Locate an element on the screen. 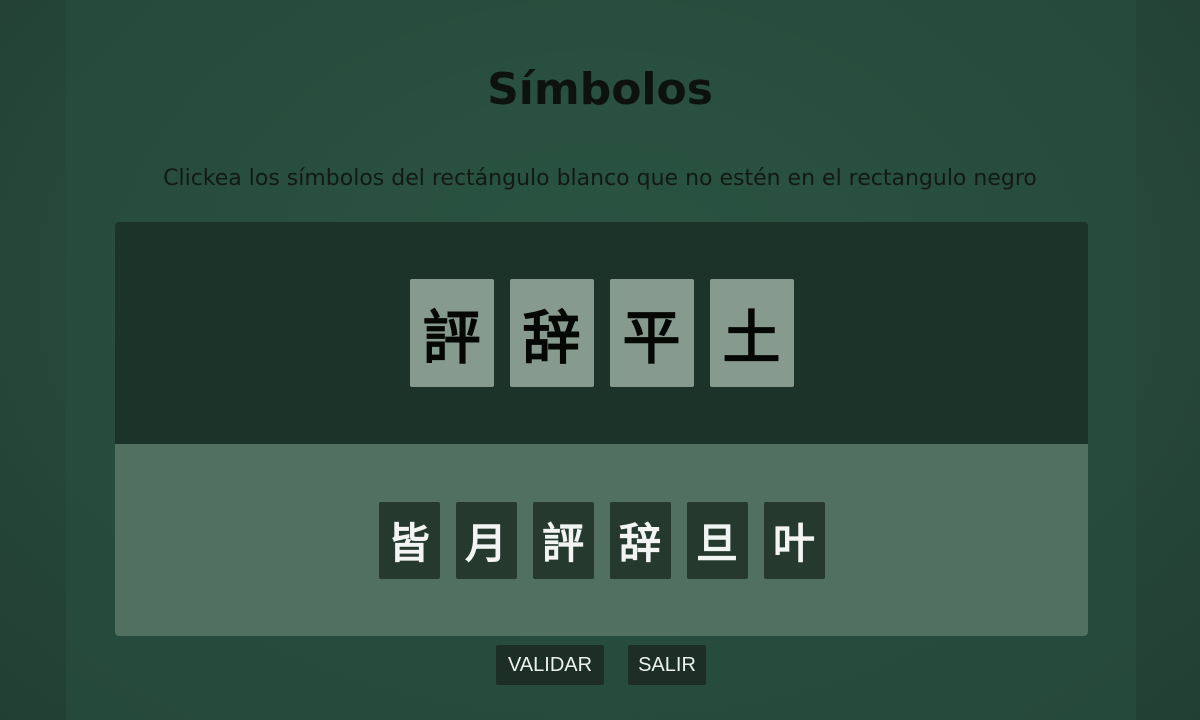  validate-button: VALIDAR is located at coordinates (550, 665).